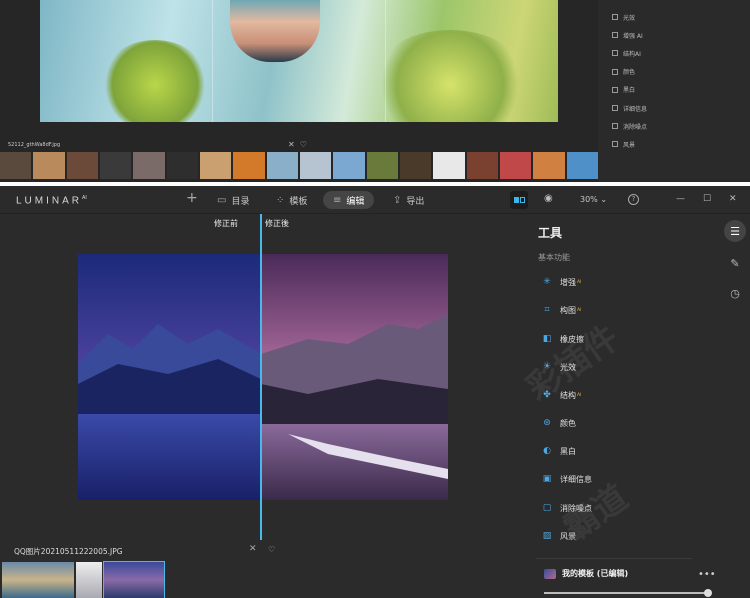 This screenshot has width=750, height=598. Describe the element at coordinates (299, 165) in the screenshot. I see `top-filmstrip` at that location.